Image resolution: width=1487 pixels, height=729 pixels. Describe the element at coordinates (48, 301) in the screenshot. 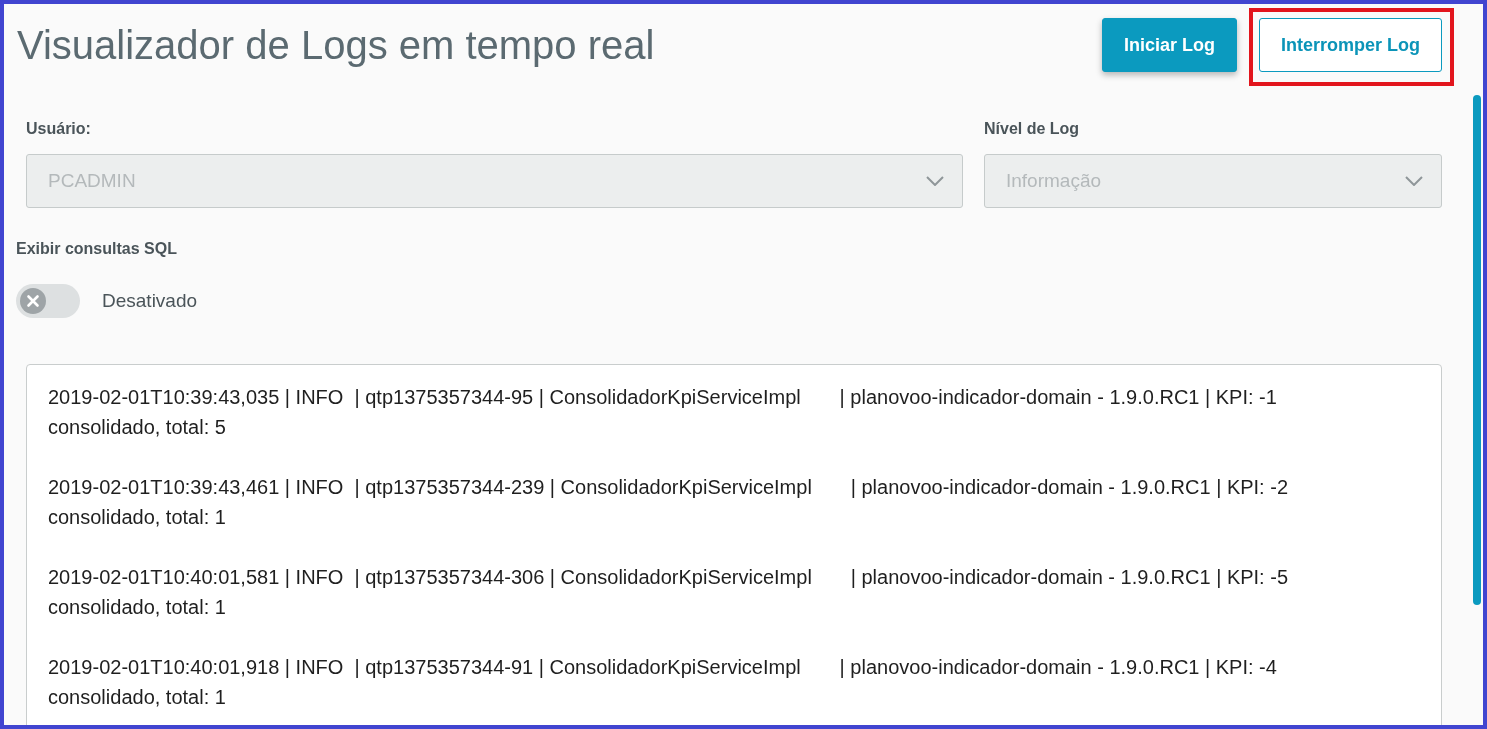

I see `toggle-switch` at that location.